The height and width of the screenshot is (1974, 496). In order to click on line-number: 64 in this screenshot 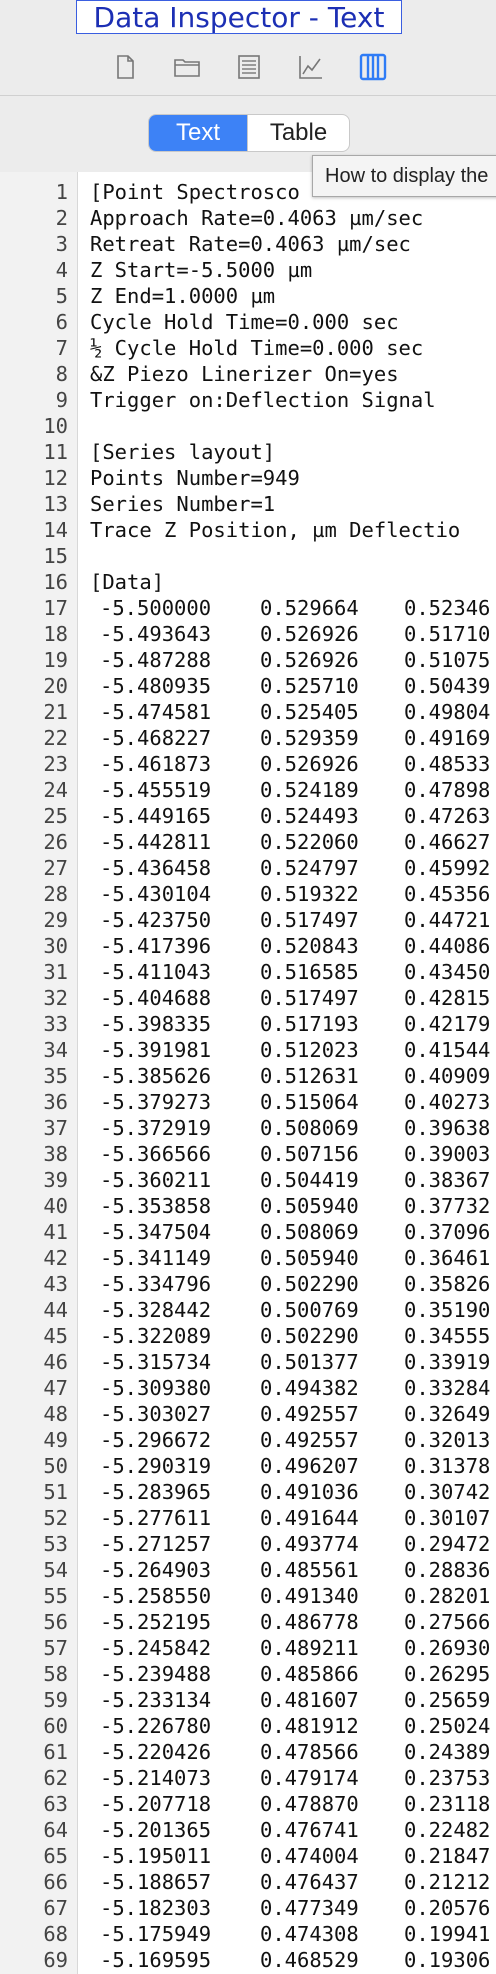, I will do `click(55, 1830)`.